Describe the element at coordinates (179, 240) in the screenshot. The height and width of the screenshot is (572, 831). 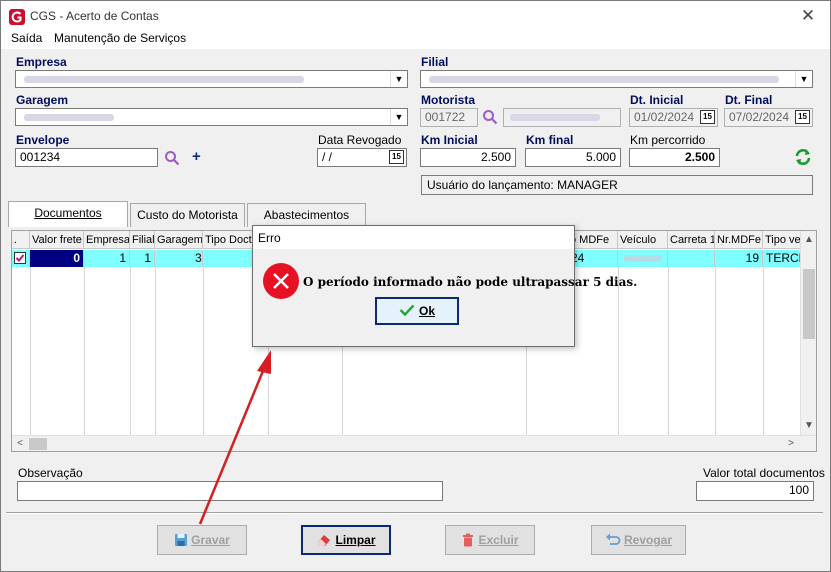
I see `column-header: Garagem` at that location.